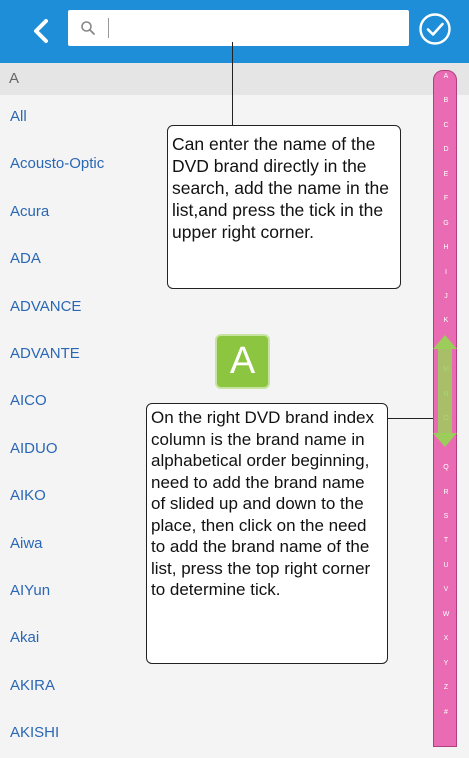 This screenshot has height=758, width=469. I want to click on index-letter: A, so click(446, 76).